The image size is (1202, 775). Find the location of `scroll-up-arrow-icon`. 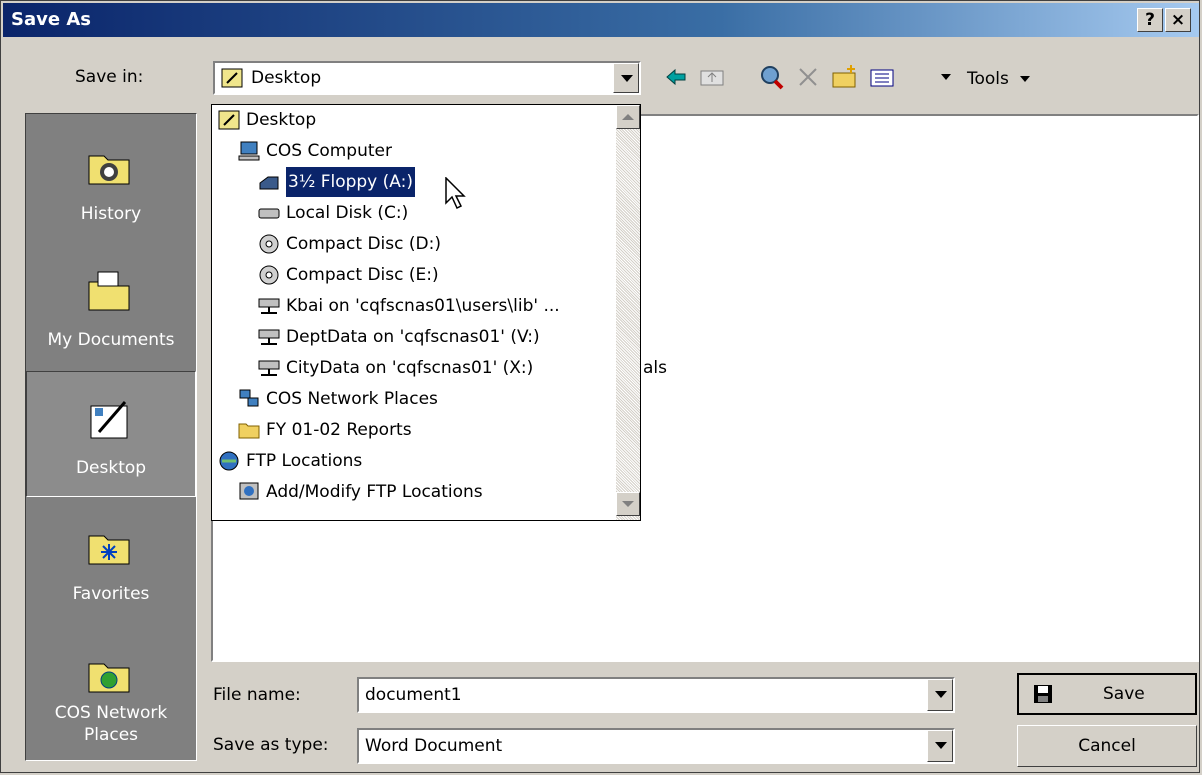

scroll-up-arrow-icon is located at coordinates (628, 117).